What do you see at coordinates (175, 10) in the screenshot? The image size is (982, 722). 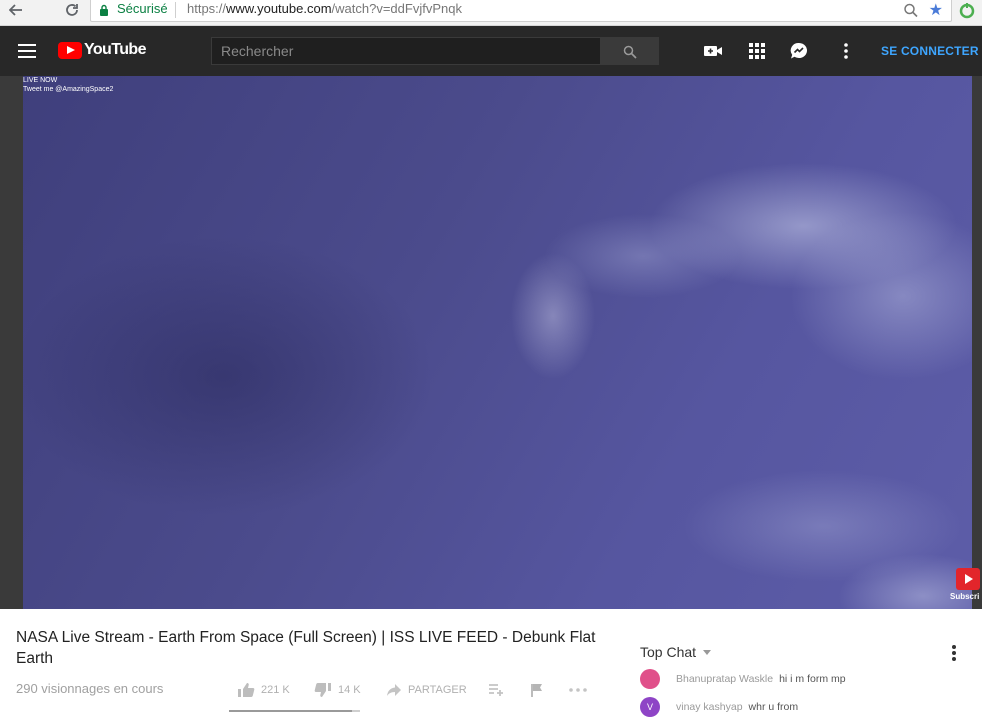 I see `divider` at bounding box center [175, 10].